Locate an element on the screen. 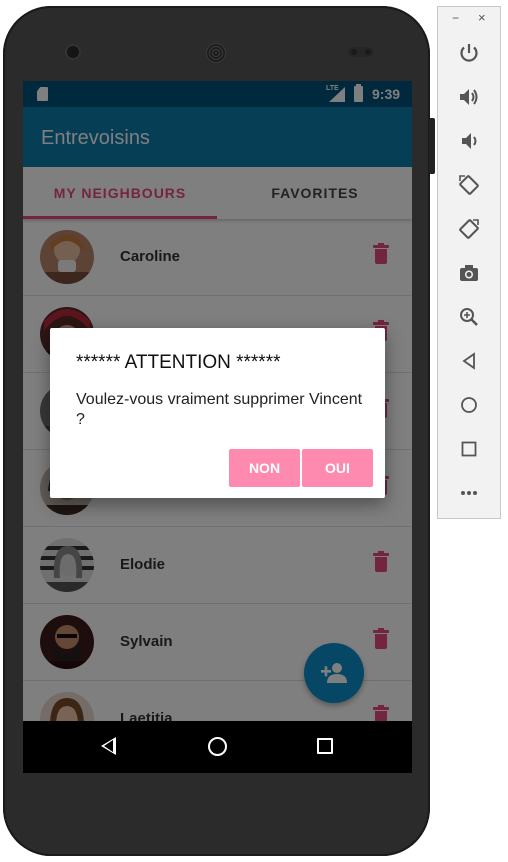 Image resolution: width=508 pixels, height=862 pixels. proximity-sensor is located at coordinates (361, 52).